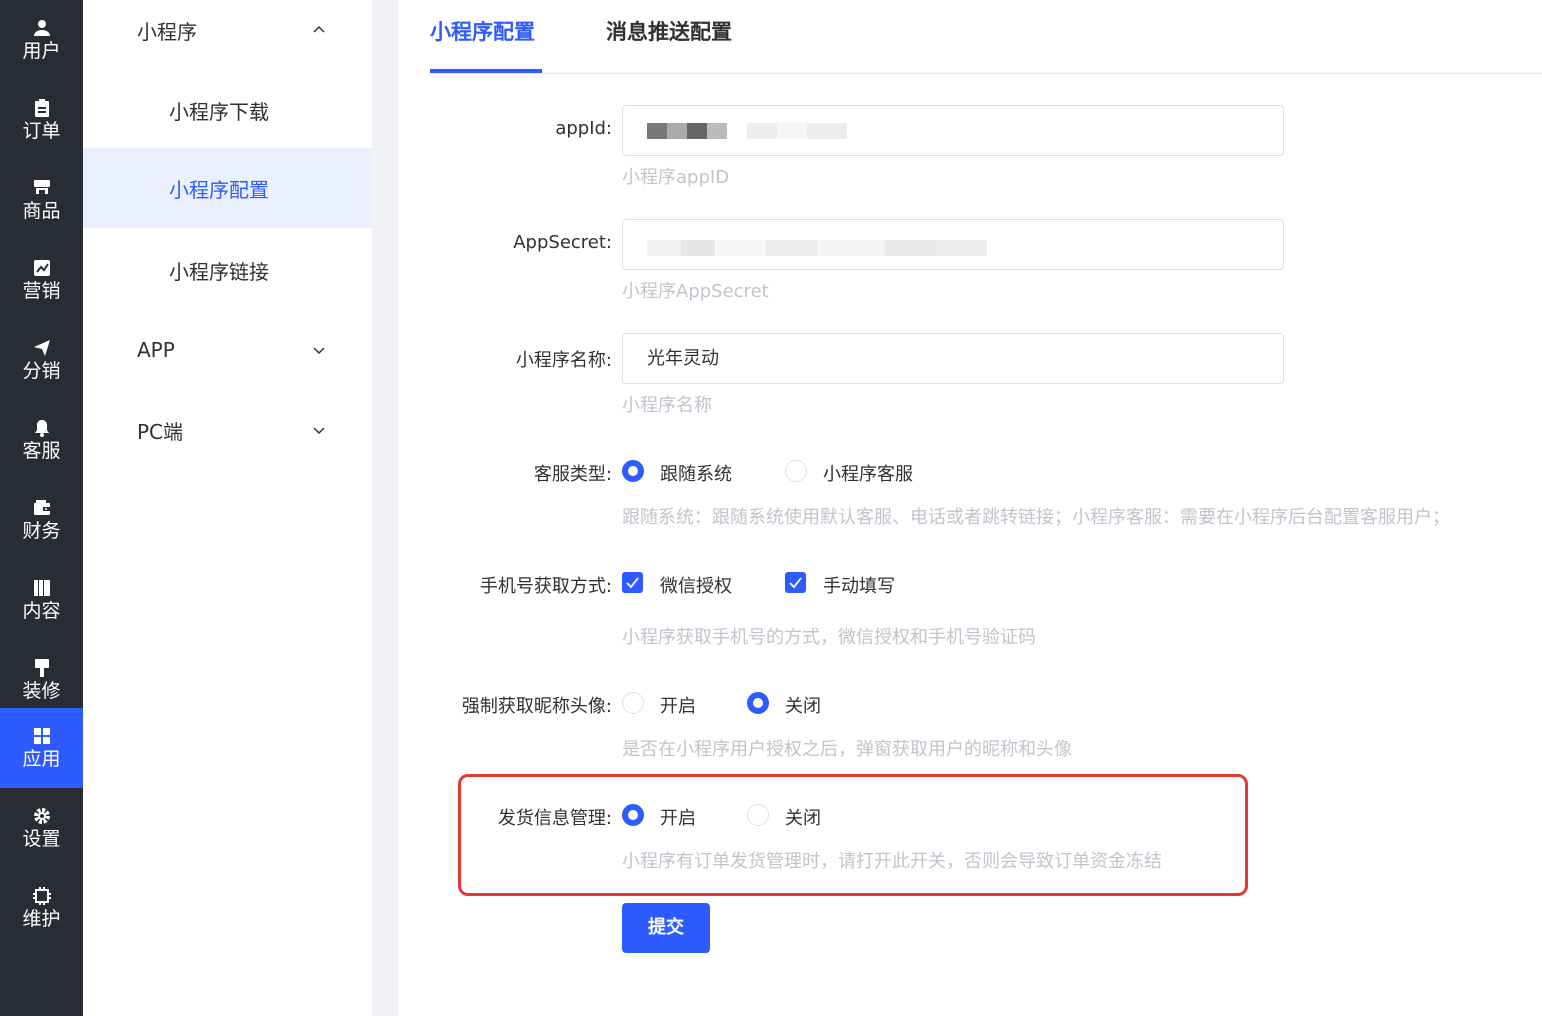  What do you see at coordinates (758, 703) in the screenshot?
I see `force-avatar-off-radio` at bounding box center [758, 703].